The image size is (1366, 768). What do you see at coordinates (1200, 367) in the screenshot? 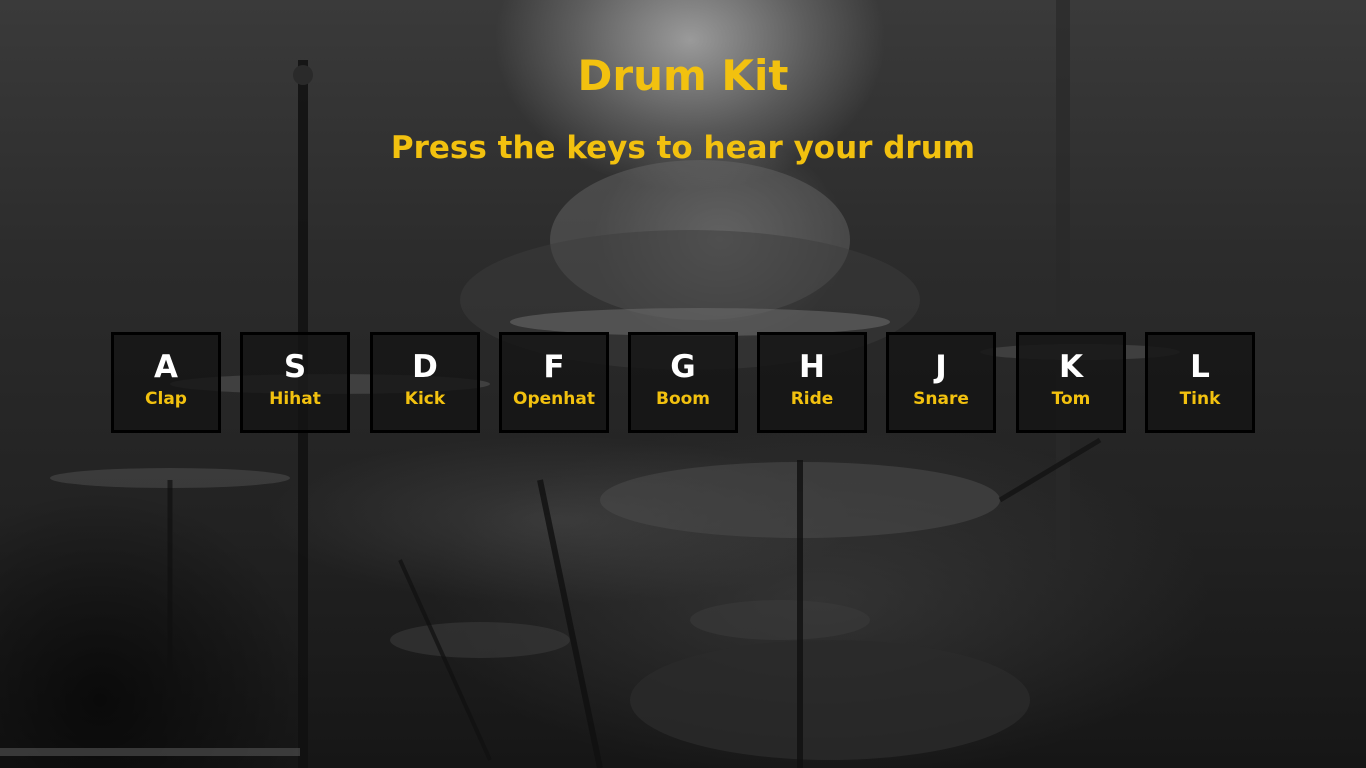
I see `key-letter: L` at bounding box center [1200, 367].